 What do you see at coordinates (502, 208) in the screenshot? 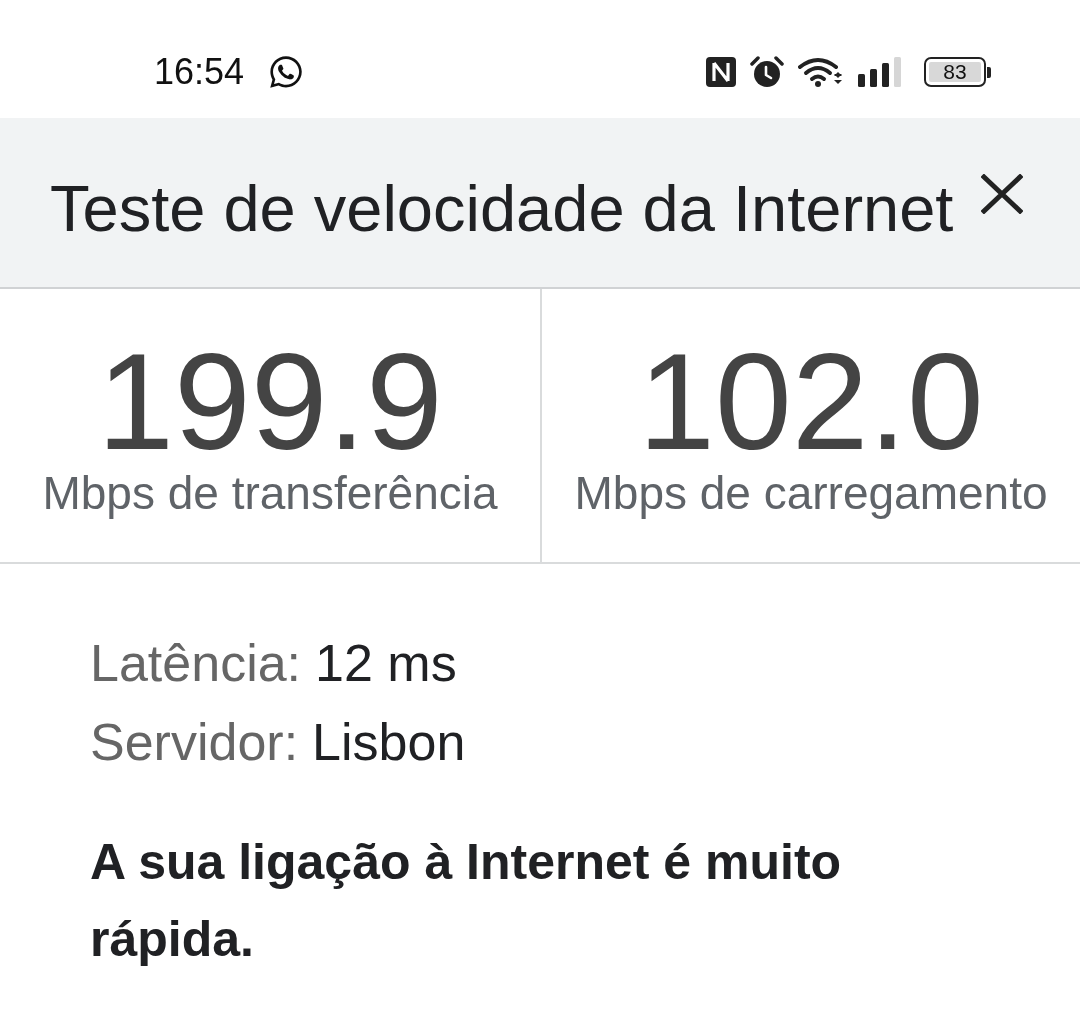
I see `page-title: Teste de velocidade da Internet` at bounding box center [502, 208].